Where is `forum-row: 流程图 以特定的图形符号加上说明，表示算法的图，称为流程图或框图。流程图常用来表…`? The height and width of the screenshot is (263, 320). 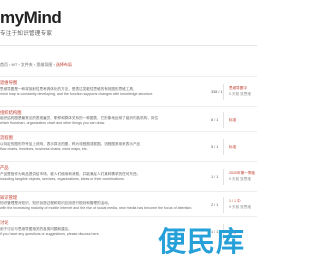
forum-row: 流程图 以特定的图形符号加上说明，表示算法的图，称为流程图或框图。流程图常用来表… is located at coordinates (128, 146).